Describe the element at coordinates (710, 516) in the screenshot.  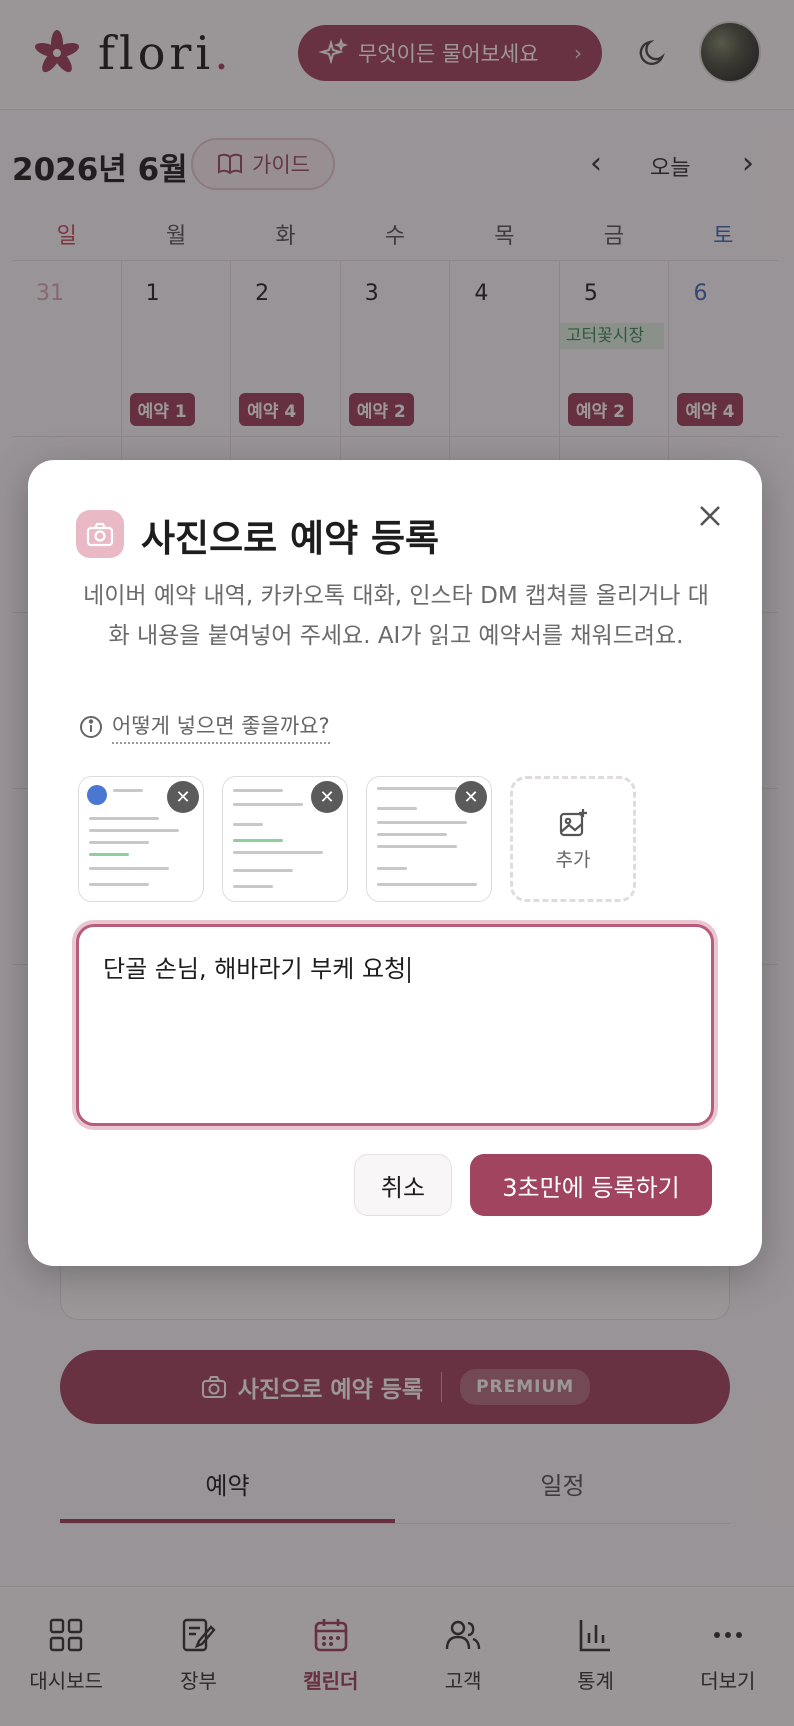
I see `close-icon` at that location.